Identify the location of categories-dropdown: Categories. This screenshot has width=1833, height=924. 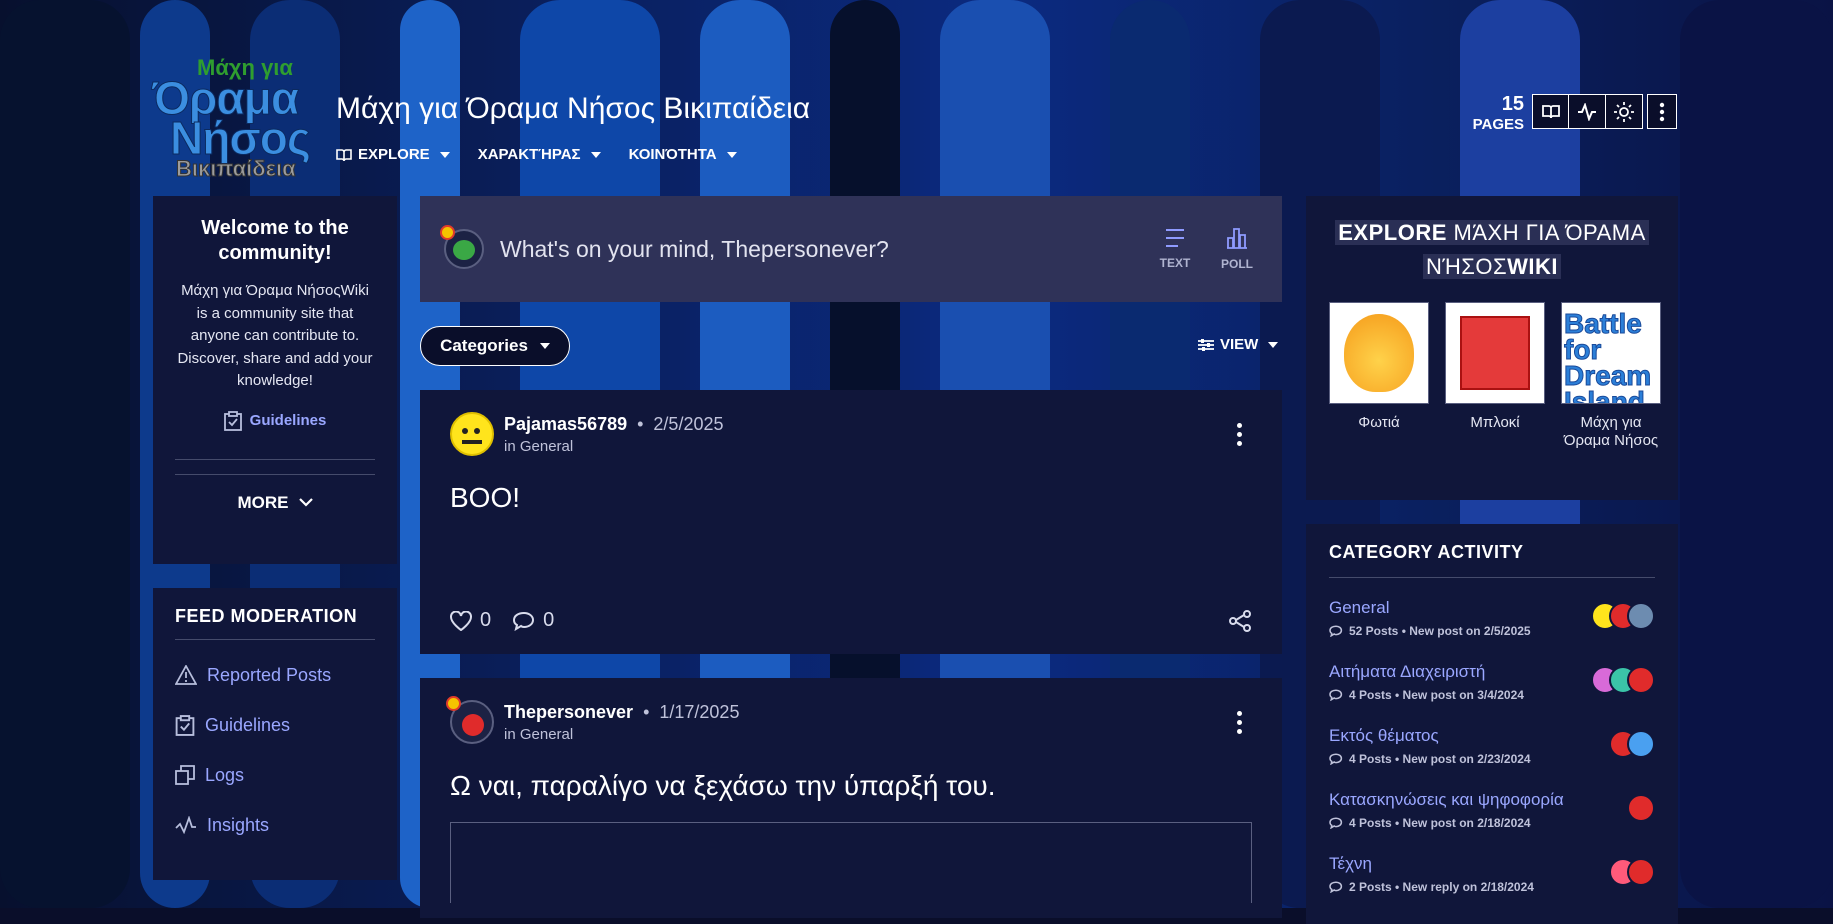
(495, 346).